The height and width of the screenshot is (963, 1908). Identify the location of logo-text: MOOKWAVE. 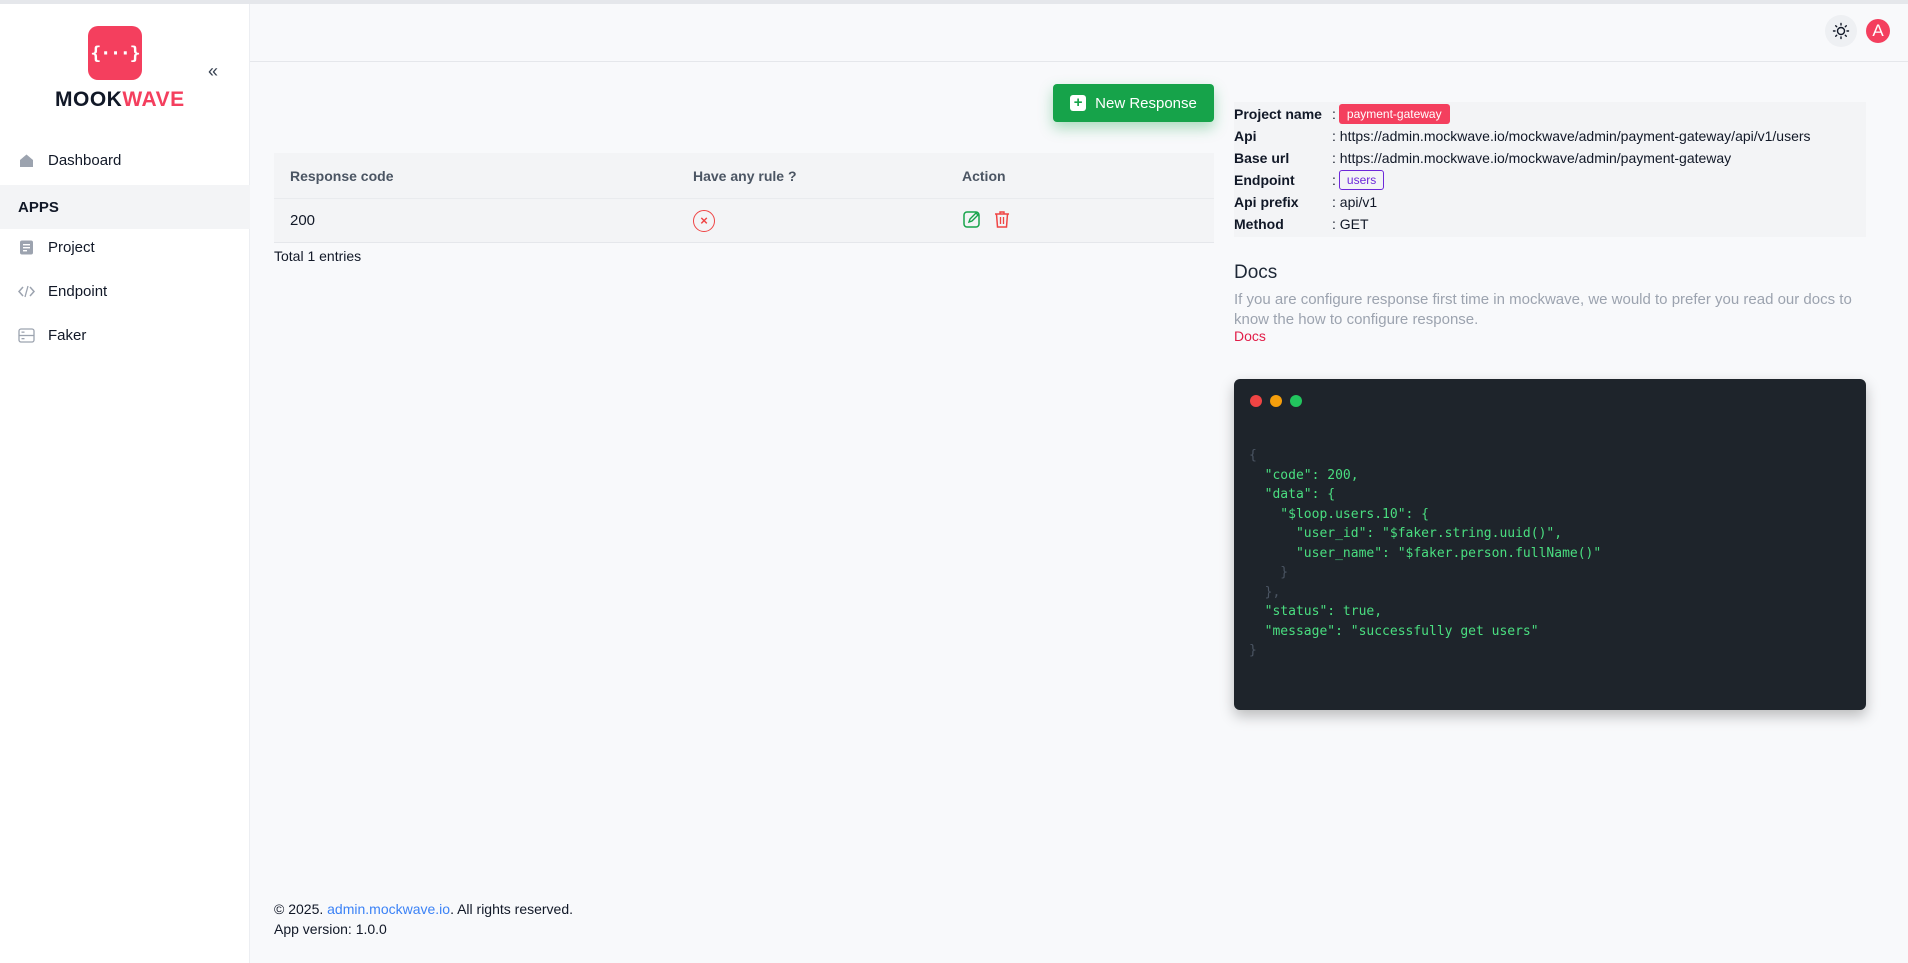
(120, 99).